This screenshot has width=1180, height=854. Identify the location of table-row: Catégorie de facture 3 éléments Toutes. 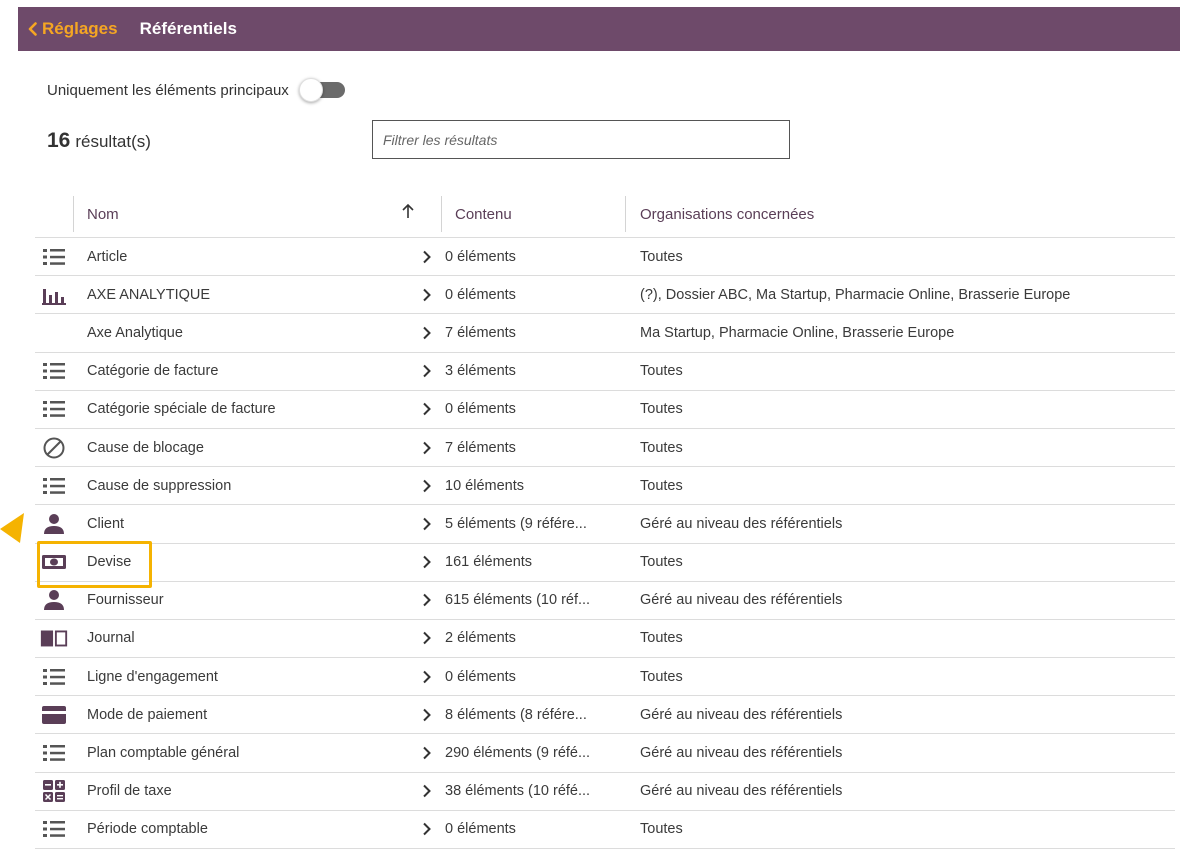
(605, 372).